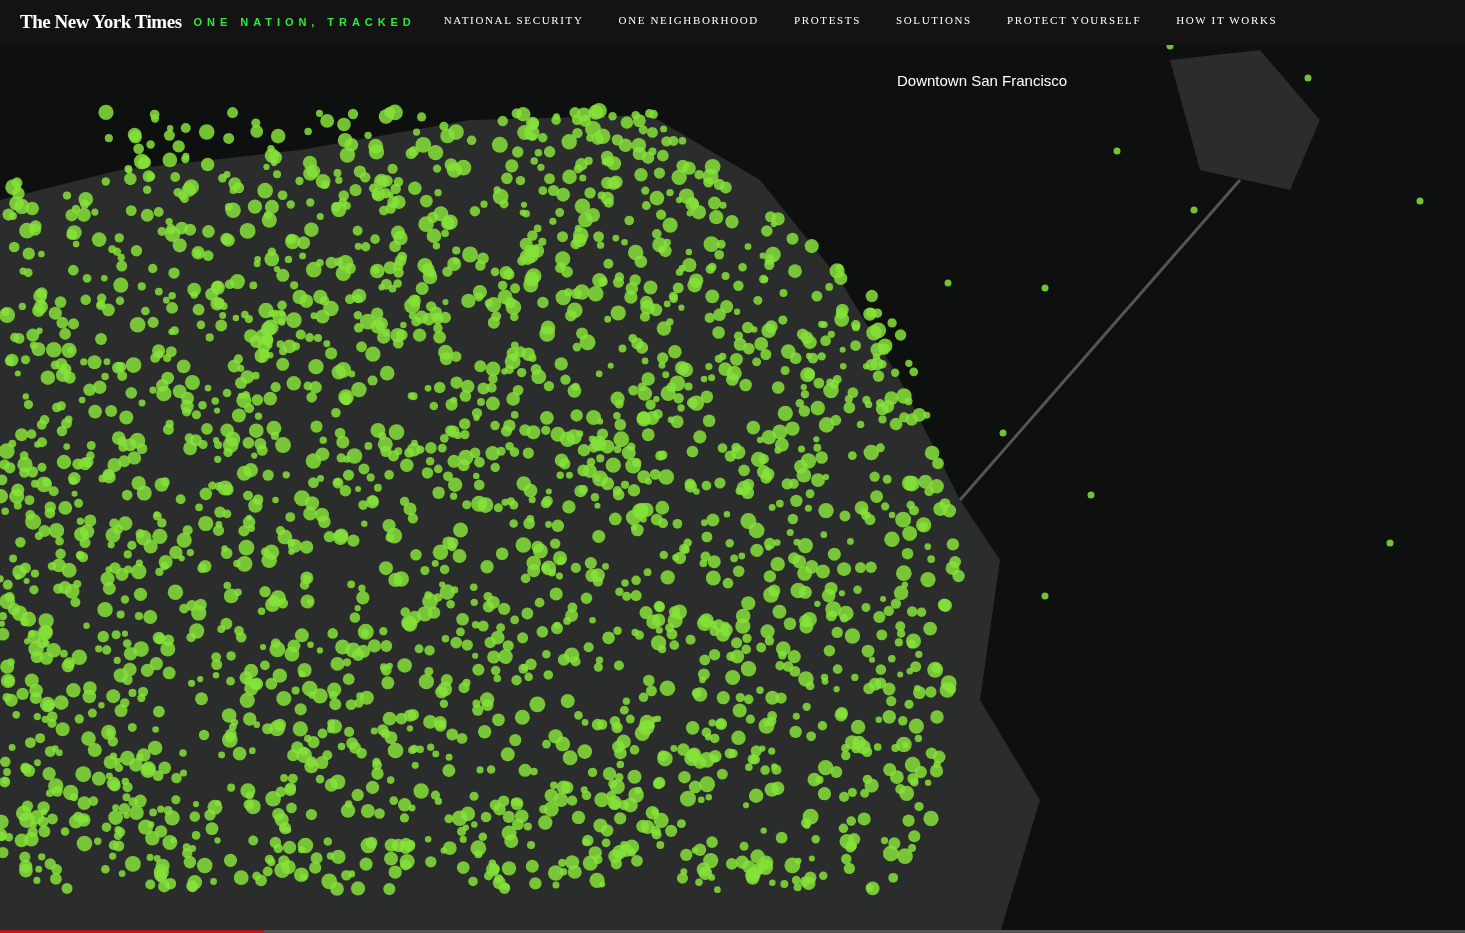 This screenshot has height=933, width=1465. I want to click on nav-link: HOW IT WORKS, so click(1227, 22).